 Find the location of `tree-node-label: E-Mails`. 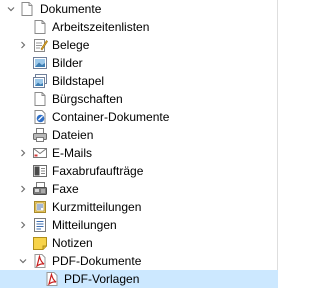

tree-node-label: E-Mails is located at coordinates (72, 153).